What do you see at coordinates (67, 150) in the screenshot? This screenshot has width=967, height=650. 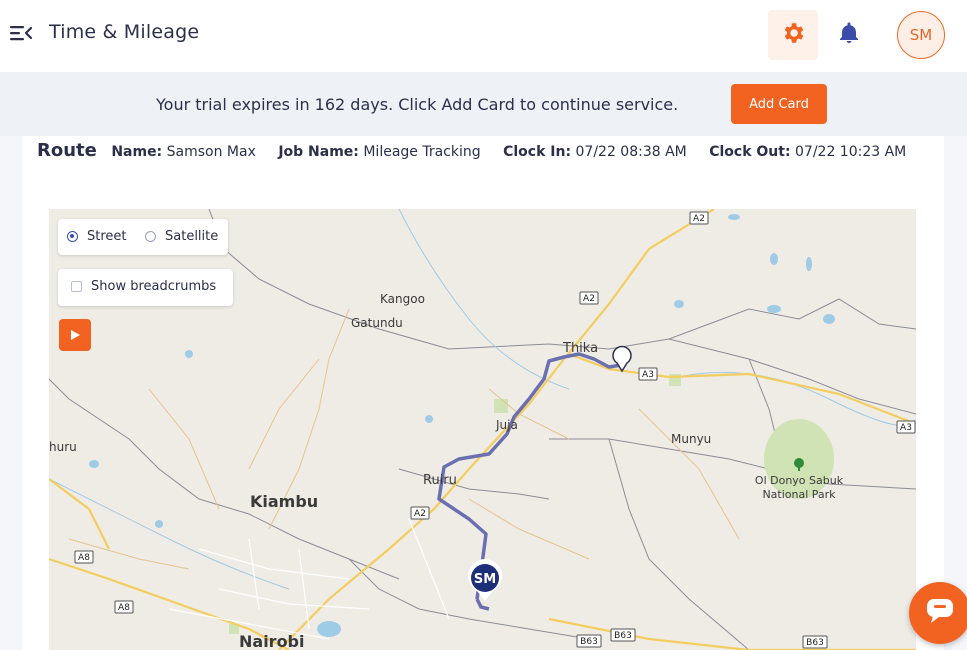 I see `route-title: Route` at bounding box center [67, 150].